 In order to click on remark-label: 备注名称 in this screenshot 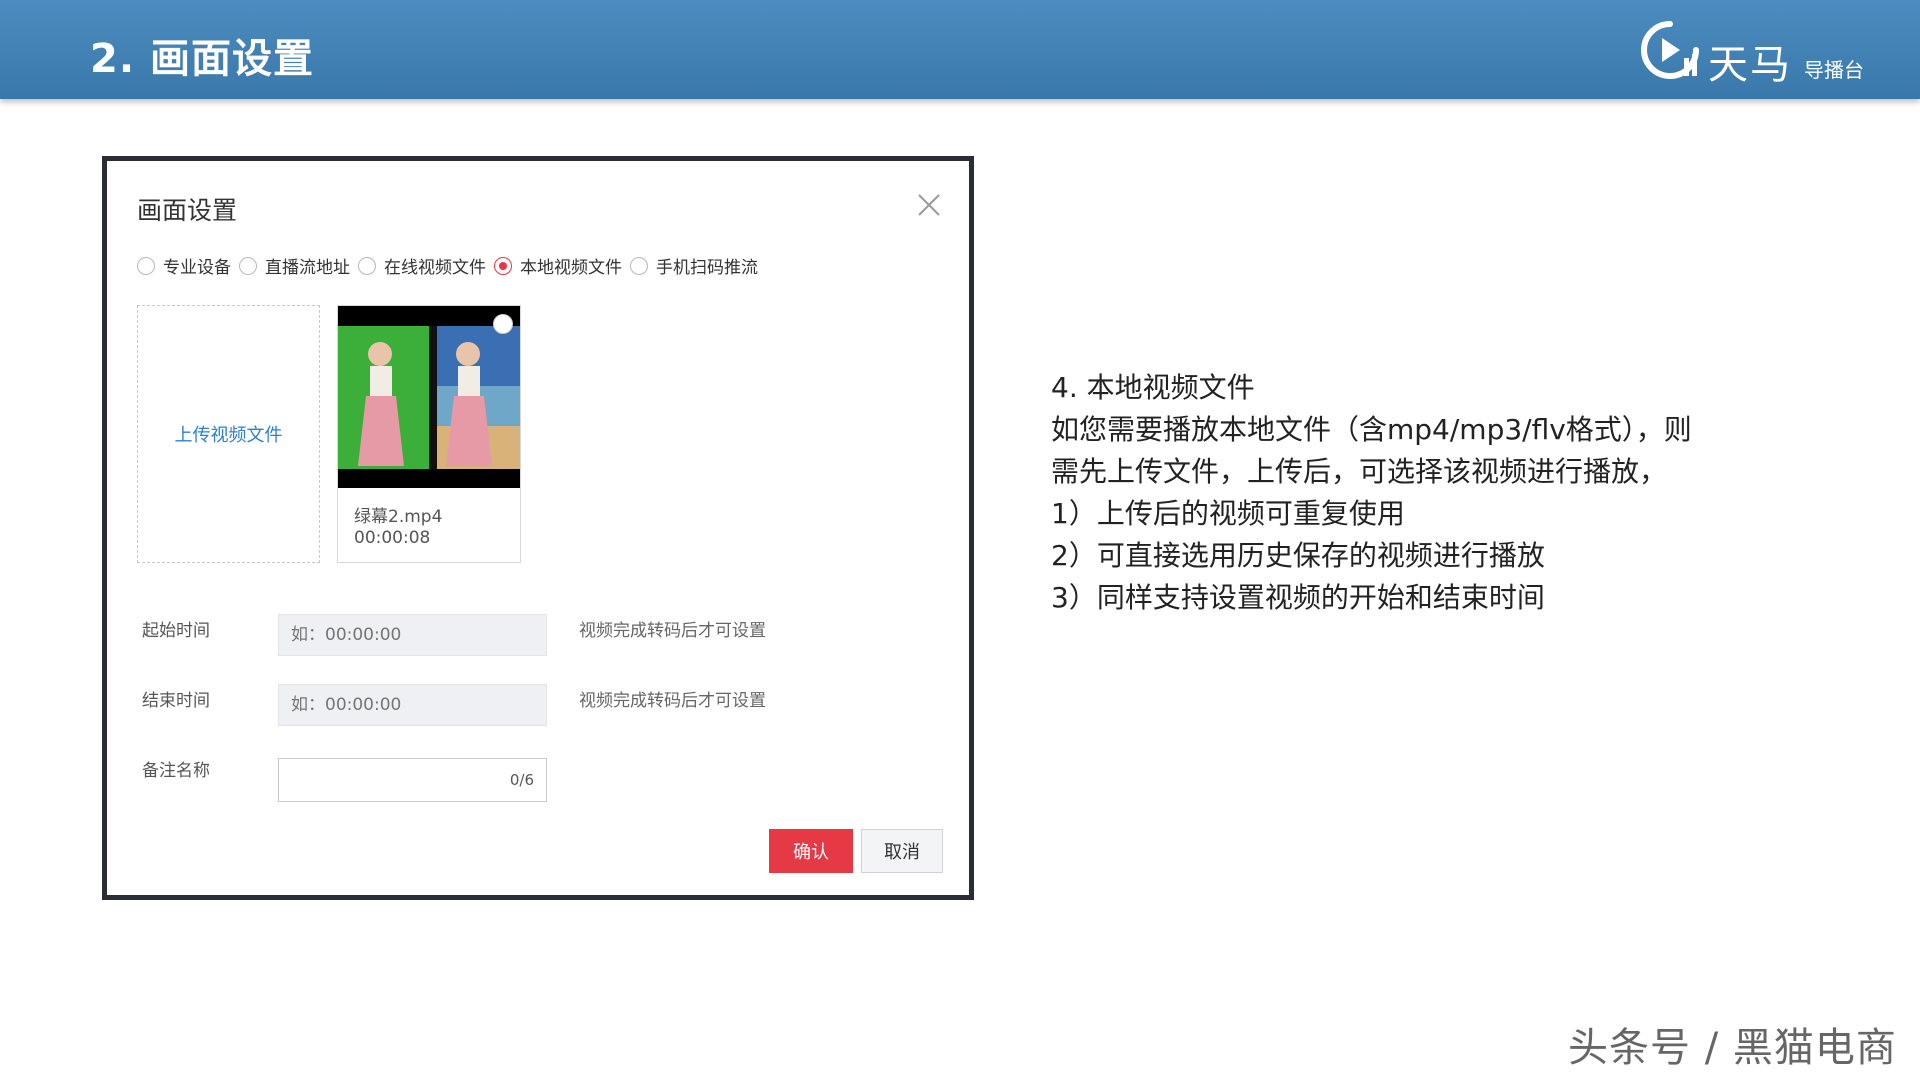, I will do `click(176, 771)`.